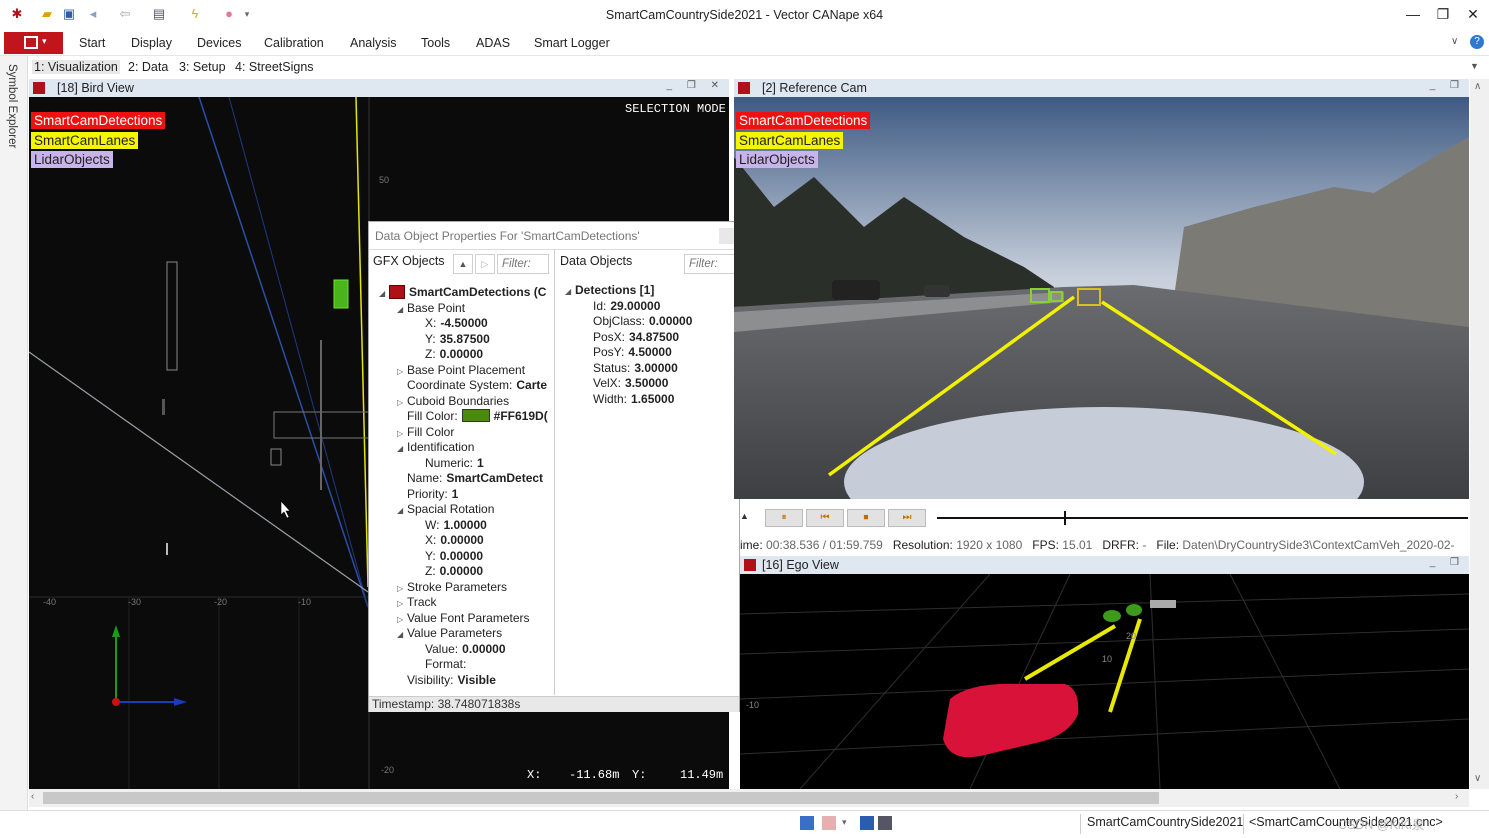 The image size is (1489, 838). I want to click on legend-smartcam-lanes: SmartCamLanes, so click(790, 140).